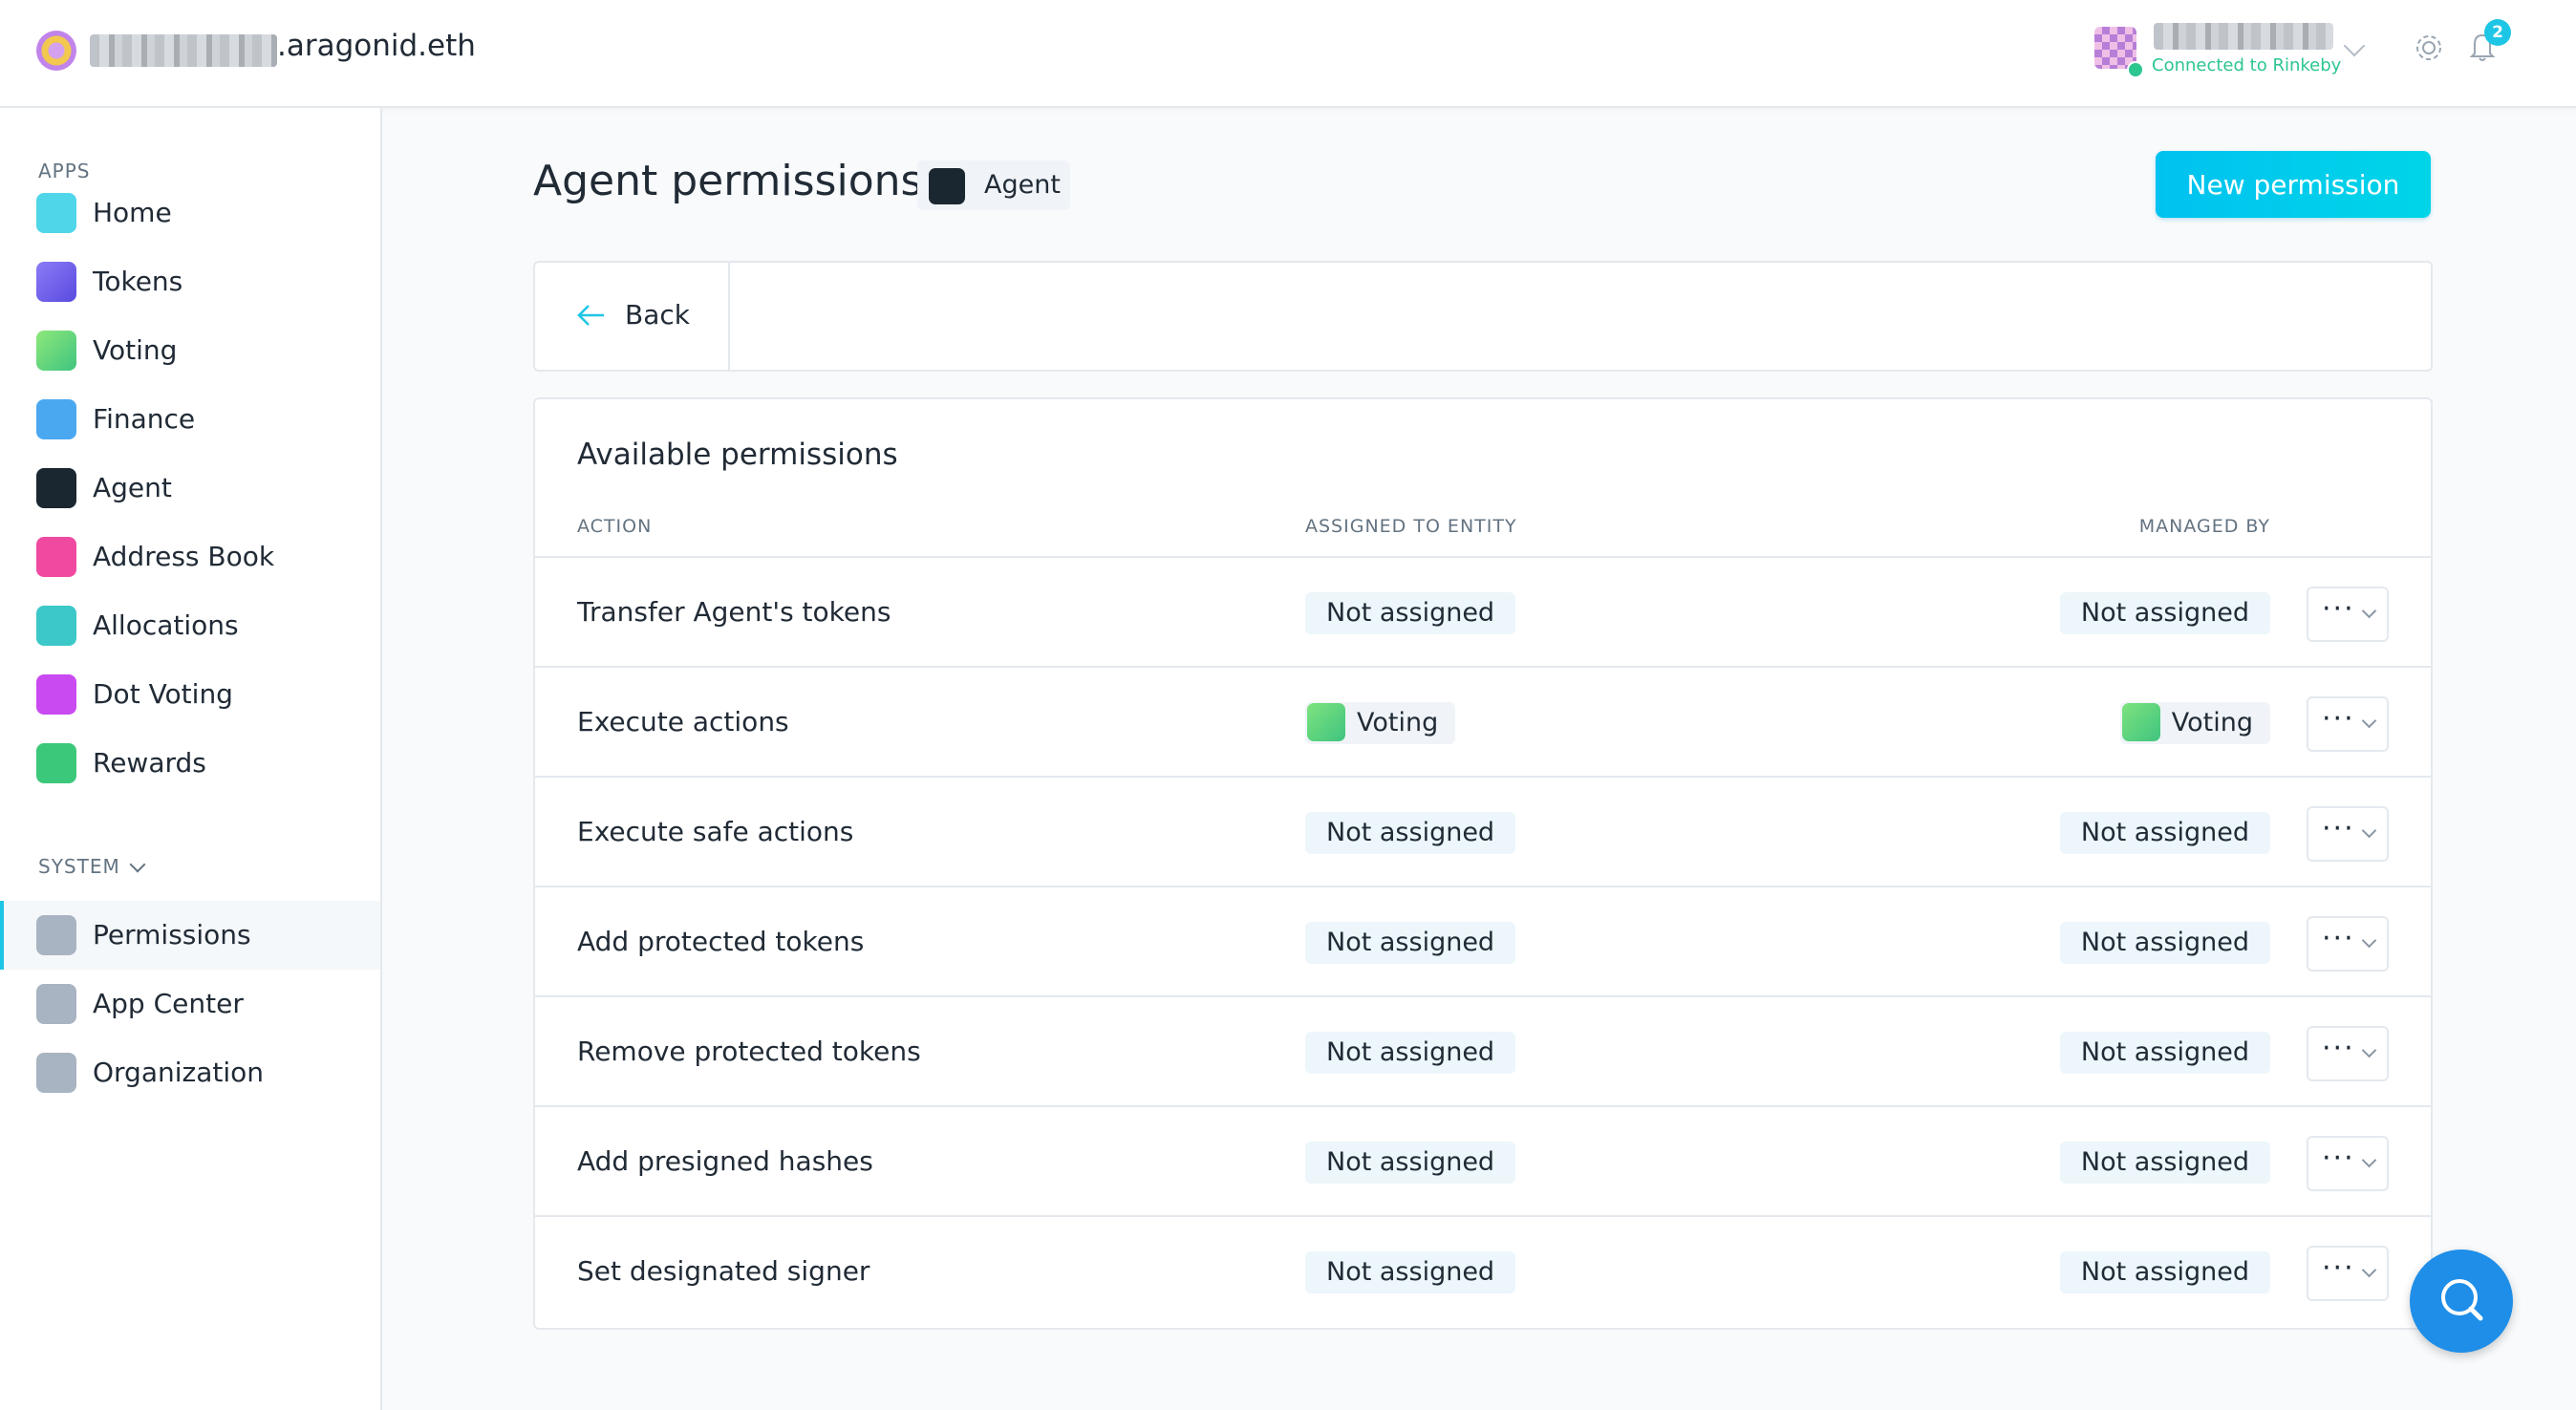 The width and height of the screenshot is (2576, 1410). Describe the element at coordinates (56, 51) in the screenshot. I see `org-avatar` at that location.